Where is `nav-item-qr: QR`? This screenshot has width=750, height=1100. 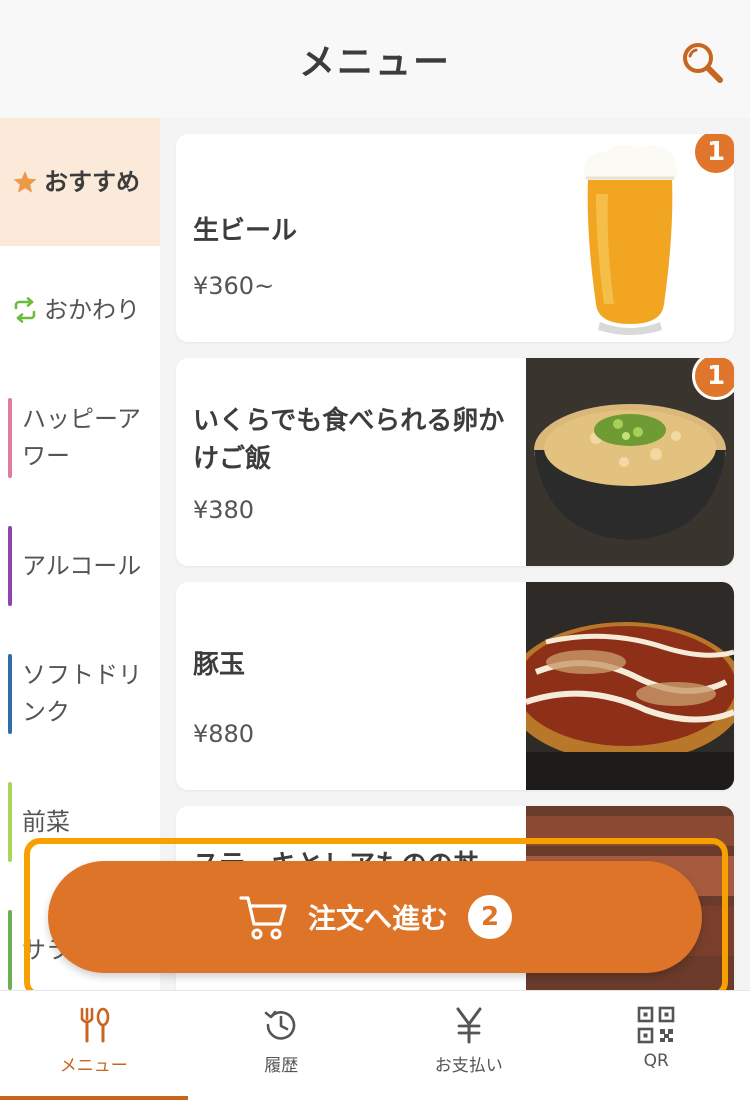
nav-item-qr: QR is located at coordinates (656, 1045).